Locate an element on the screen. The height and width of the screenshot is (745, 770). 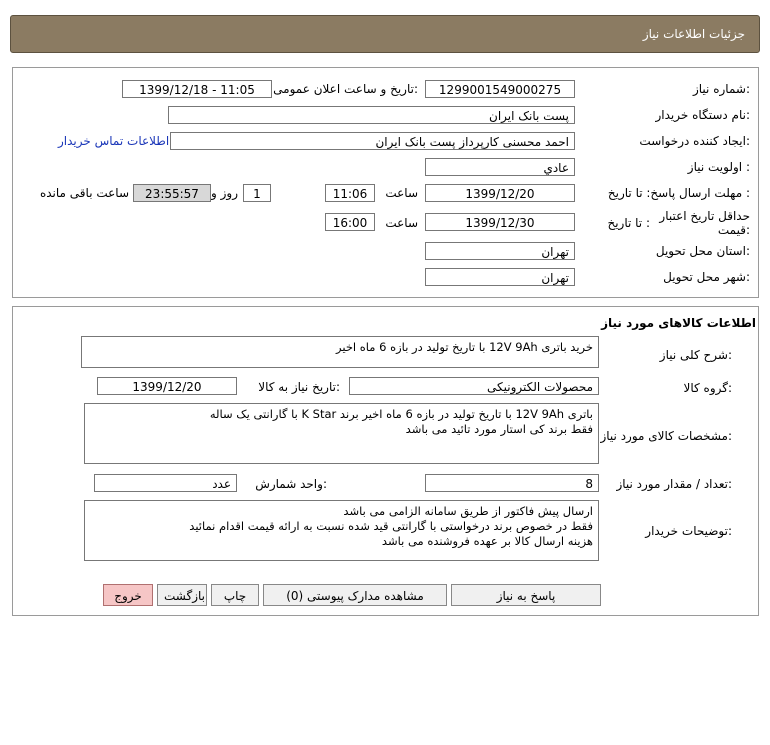
description-label: شرح کلی نیاز: is located at coordinates (695, 355).